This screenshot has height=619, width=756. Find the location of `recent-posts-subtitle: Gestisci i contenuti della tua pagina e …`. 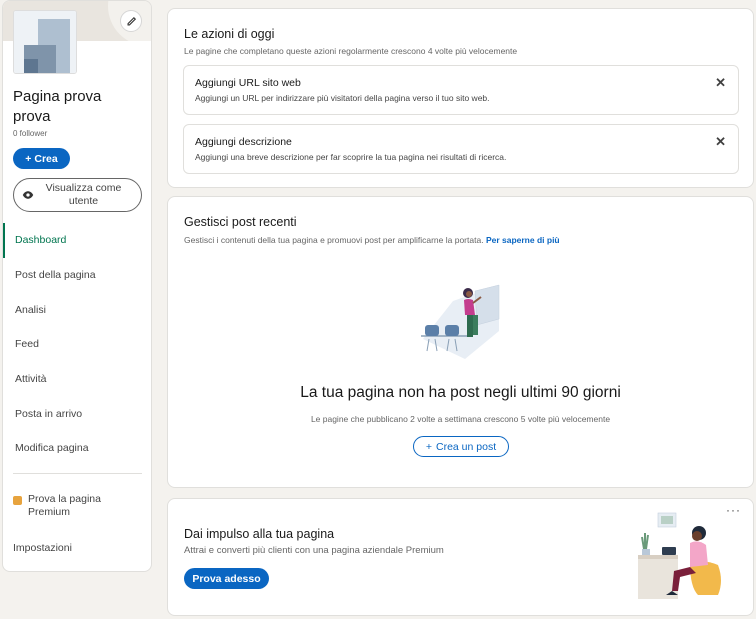

recent-posts-subtitle: Gestisci i contenuti della tua pagina e … is located at coordinates (372, 240).